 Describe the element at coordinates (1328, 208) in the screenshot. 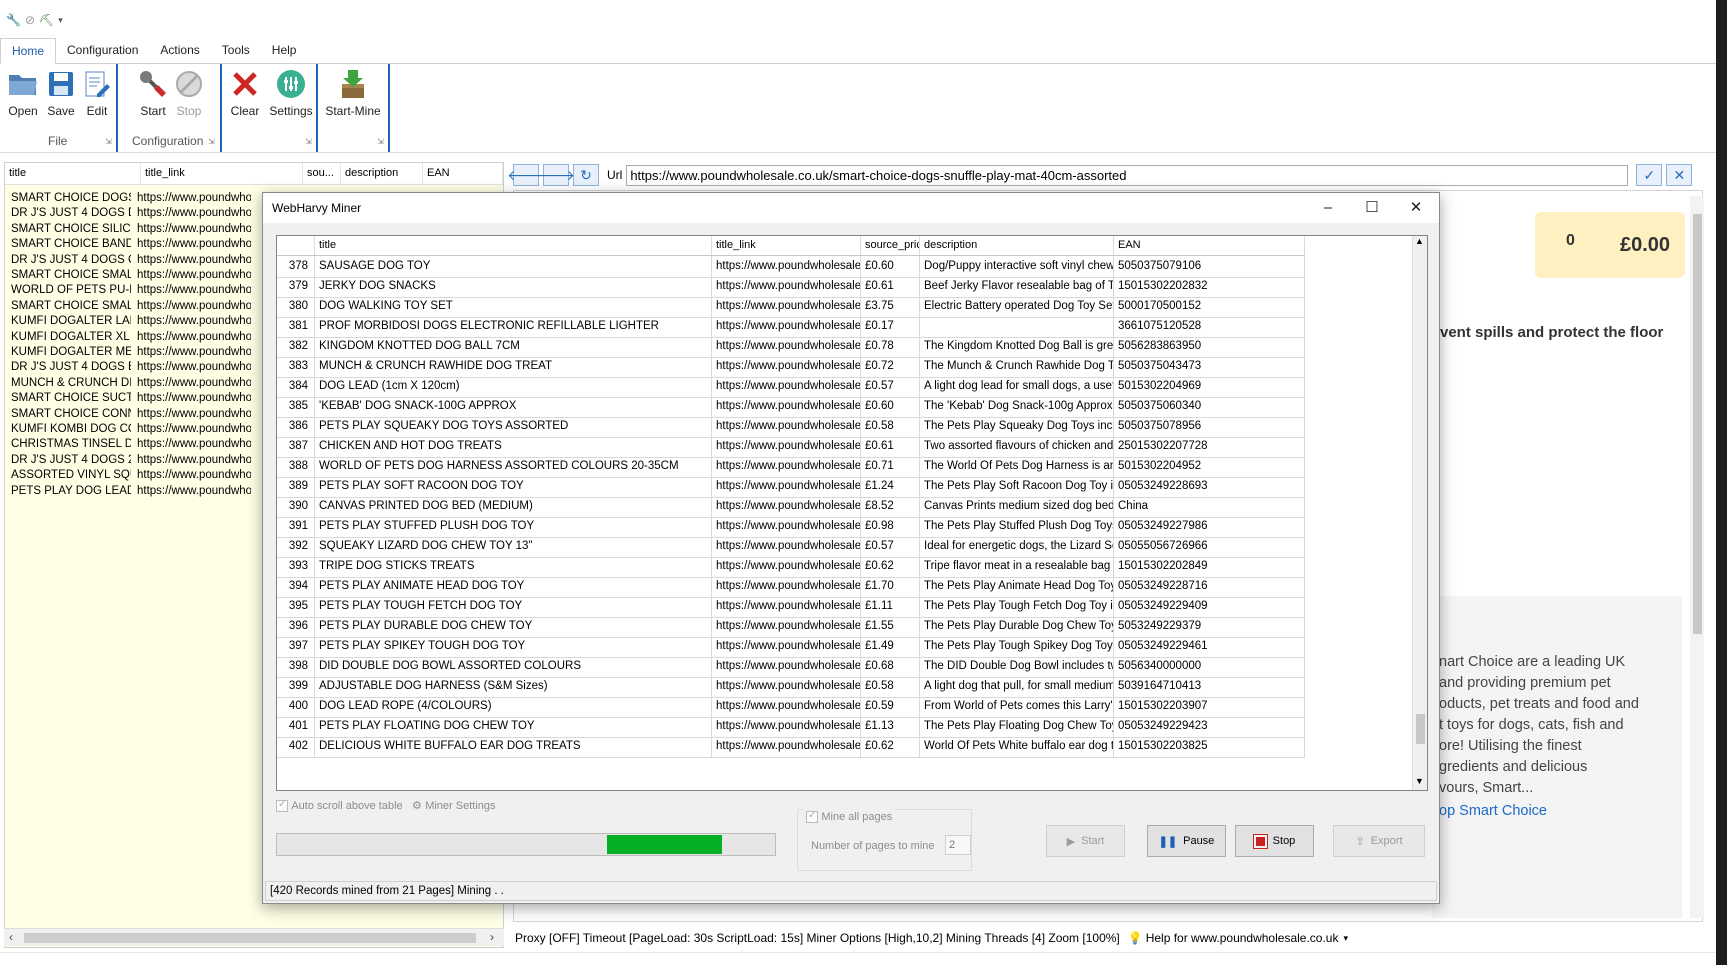

I see `minimize-icon: –` at that location.